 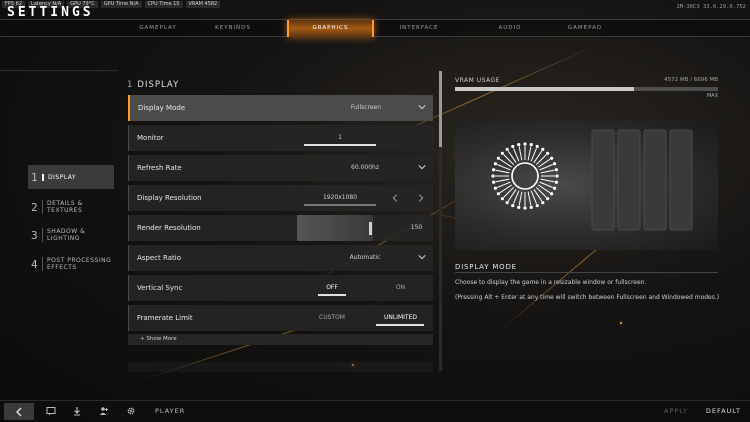 What do you see at coordinates (62, 207) in the screenshot?
I see `nav-label: DETAILS & TEXTURES` at bounding box center [62, 207].